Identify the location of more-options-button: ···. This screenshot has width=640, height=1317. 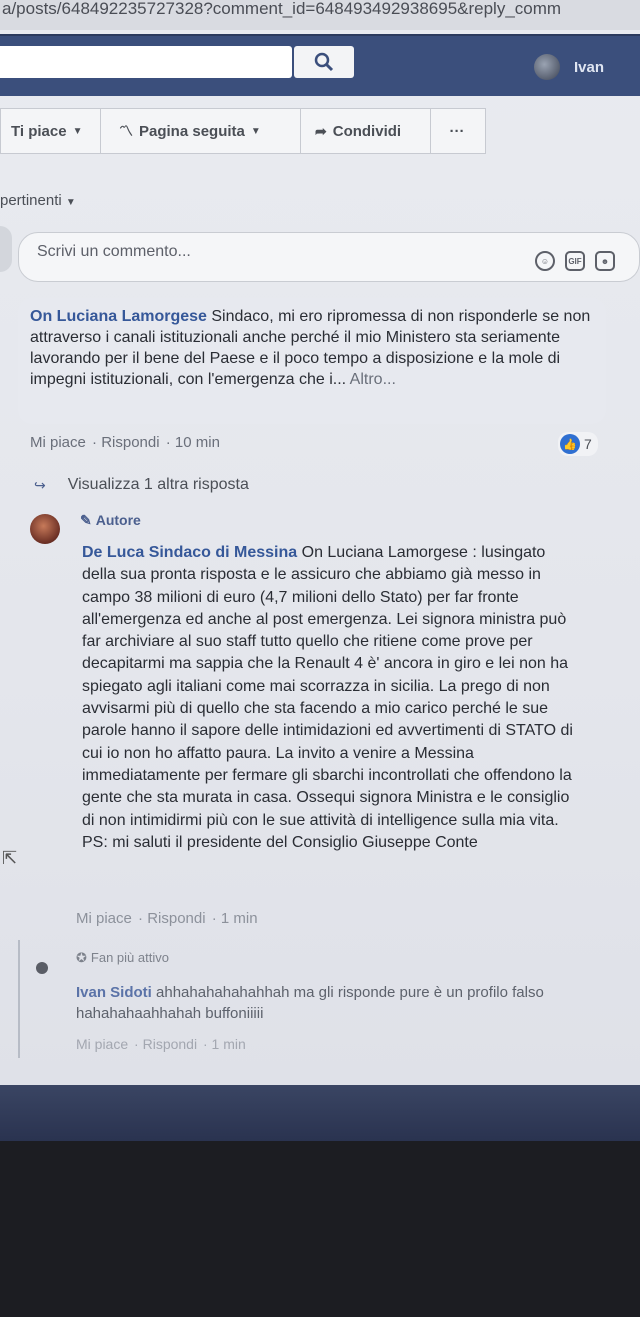
(457, 131).